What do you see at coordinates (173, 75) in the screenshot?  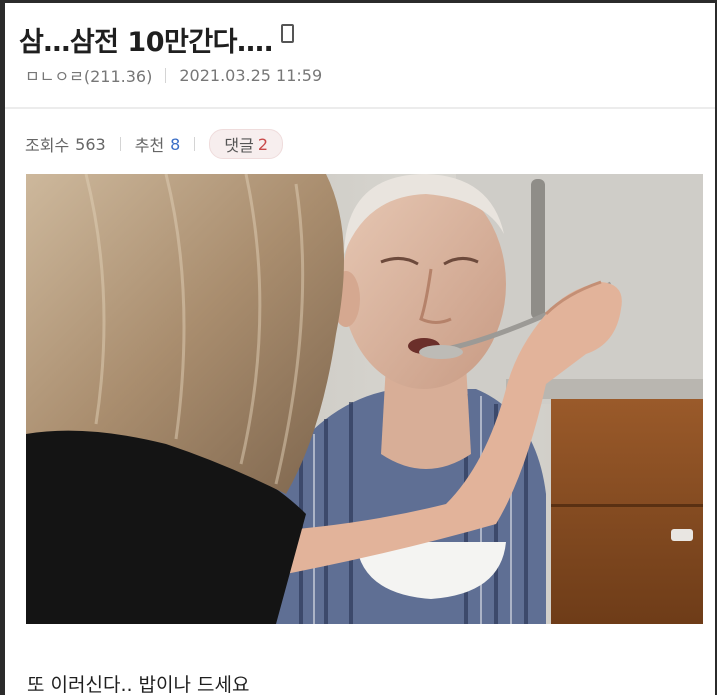 I see `post-meta: ㅁㄴㅇㄹ(211.36) 2021.03.25 11:59` at bounding box center [173, 75].